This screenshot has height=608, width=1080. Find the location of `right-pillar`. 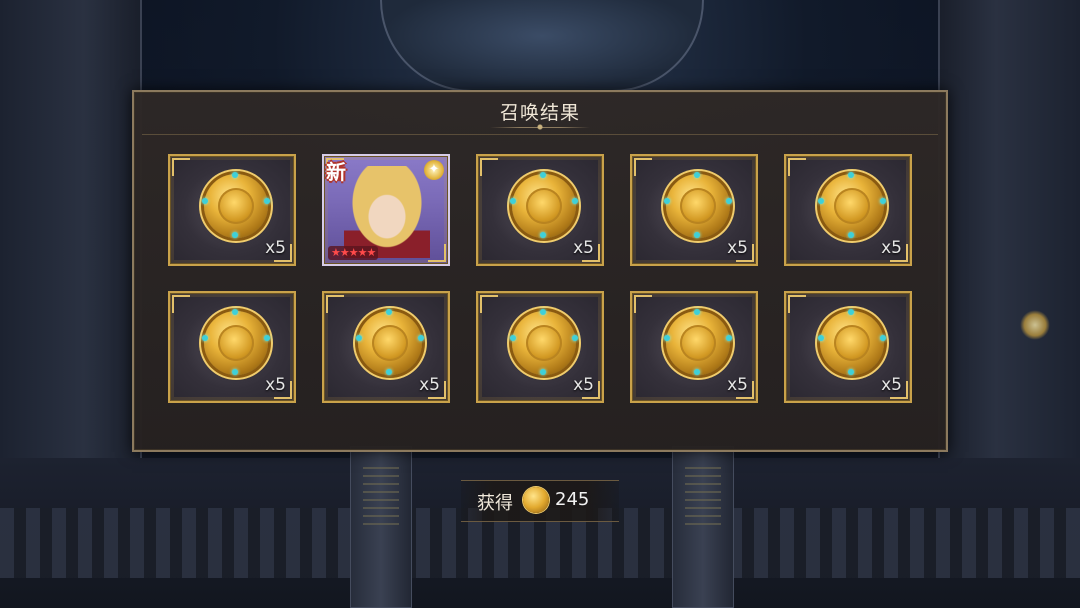

right-pillar is located at coordinates (703, 527).